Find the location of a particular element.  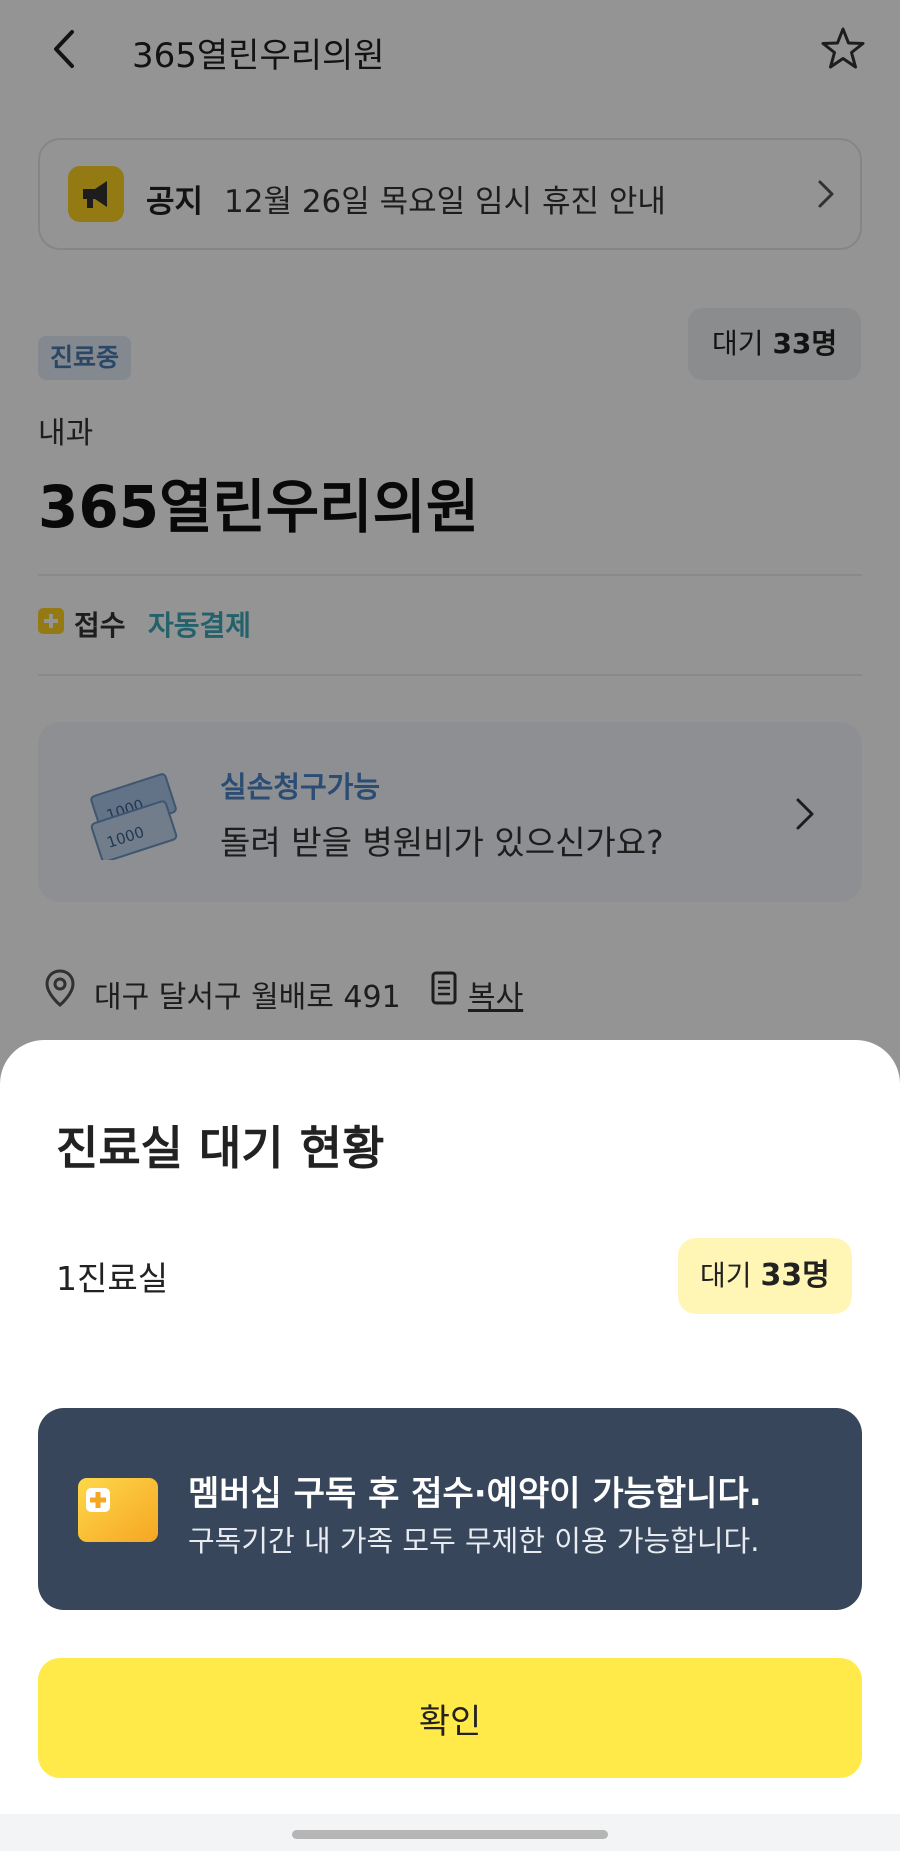

confirm-button: 확인 is located at coordinates (450, 1718).